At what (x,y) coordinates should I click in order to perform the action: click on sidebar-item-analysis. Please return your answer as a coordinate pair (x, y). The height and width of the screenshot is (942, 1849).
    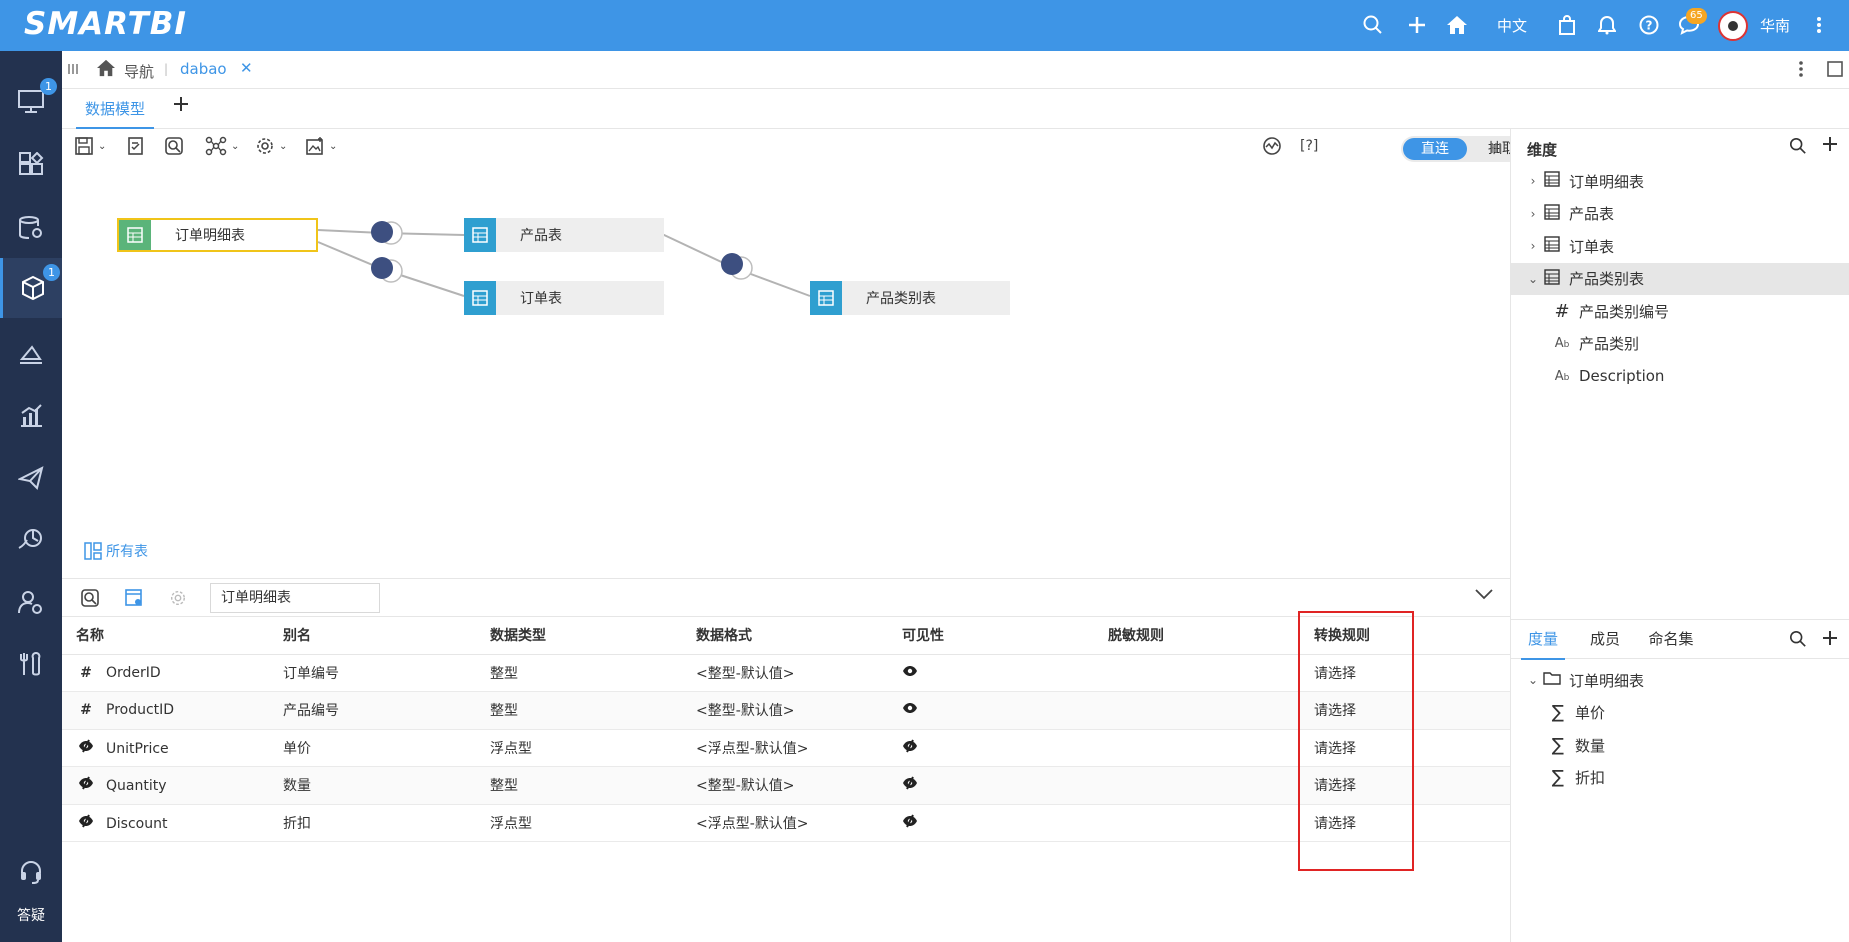
    Looking at the image, I should click on (31, 354).